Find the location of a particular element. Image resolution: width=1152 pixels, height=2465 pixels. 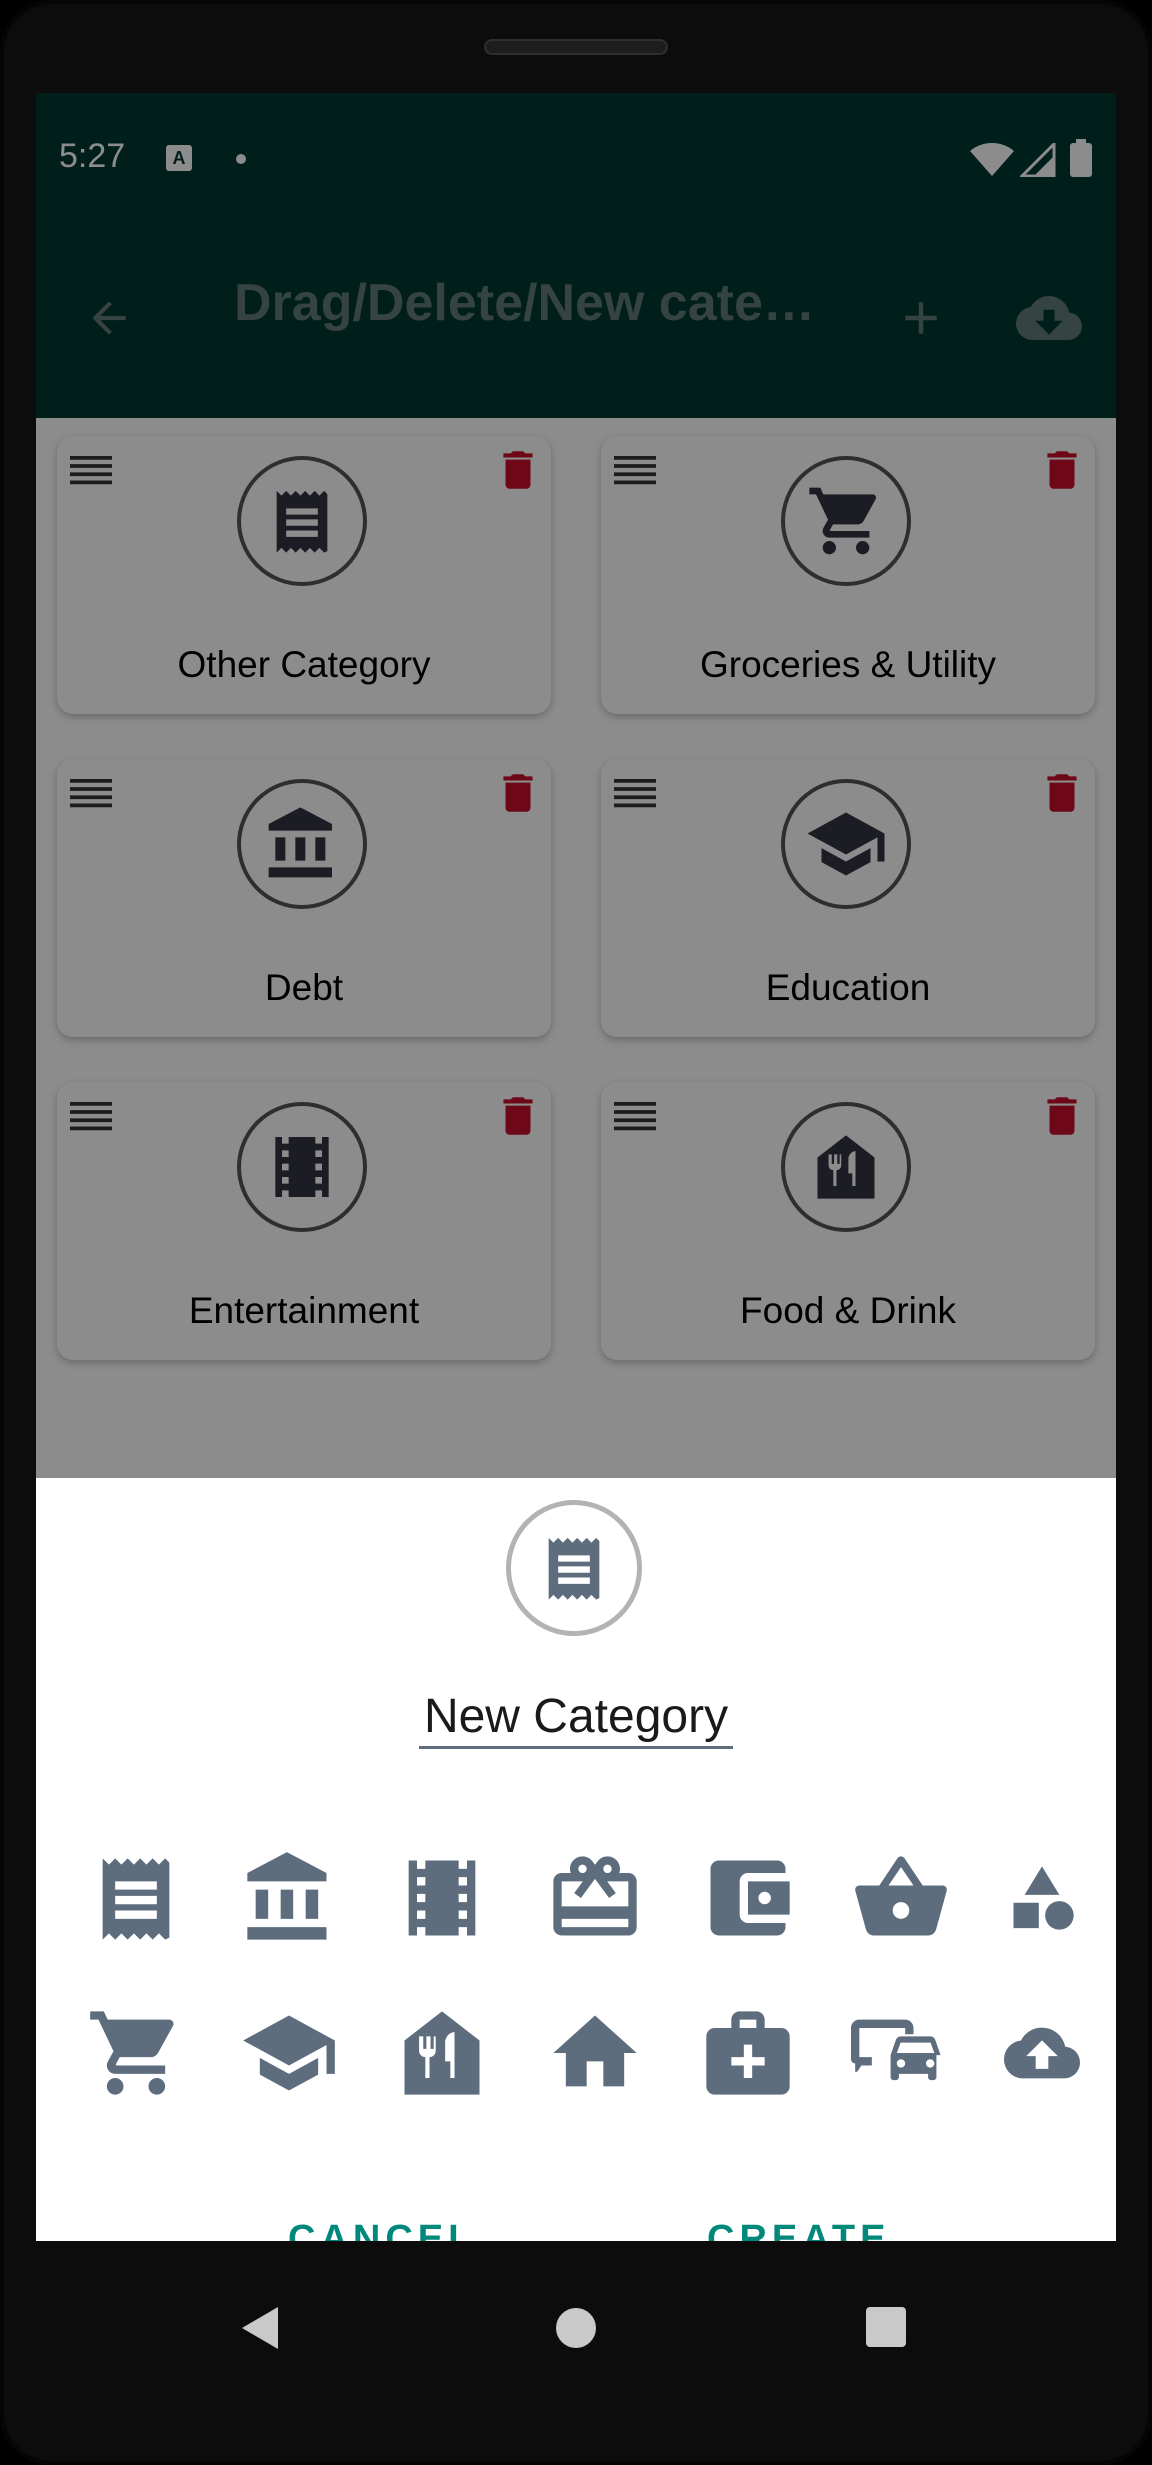

create-button: CREATE is located at coordinates (798, 2229).